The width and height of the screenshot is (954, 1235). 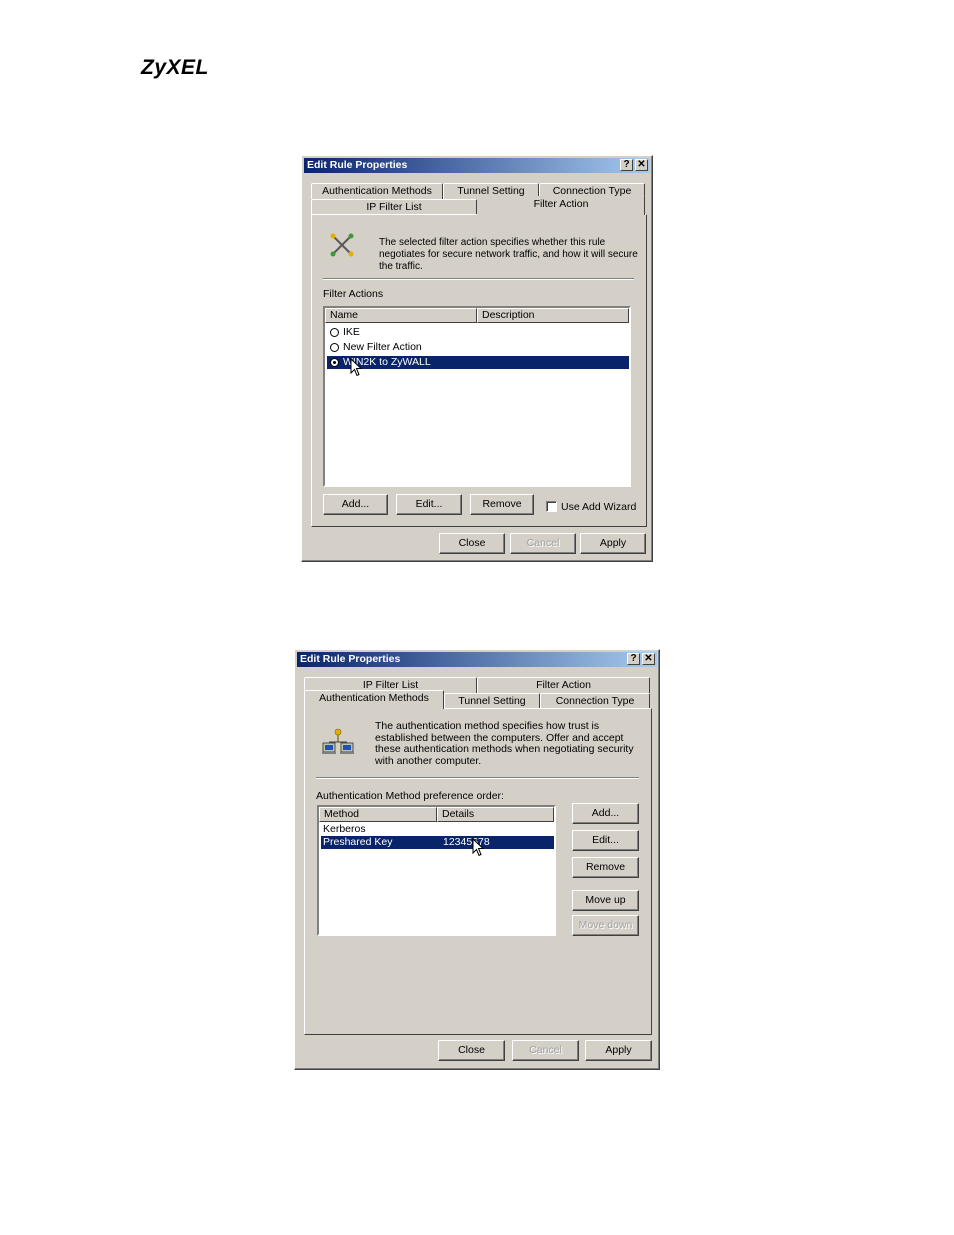 What do you see at coordinates (338, 741) in the screenshot?
I see `network-computers-icon` at bounding box center [338, 741].